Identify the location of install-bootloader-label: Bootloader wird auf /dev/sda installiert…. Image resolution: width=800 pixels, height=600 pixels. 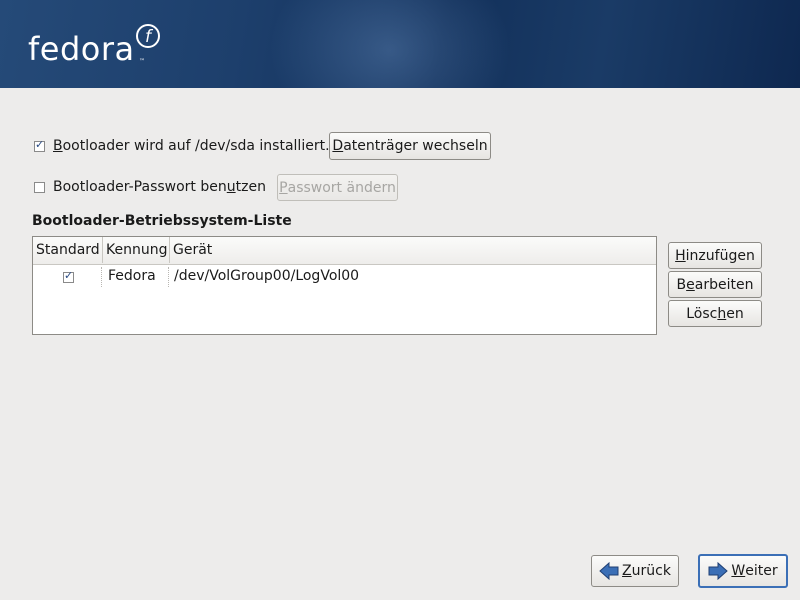
(191, 146).